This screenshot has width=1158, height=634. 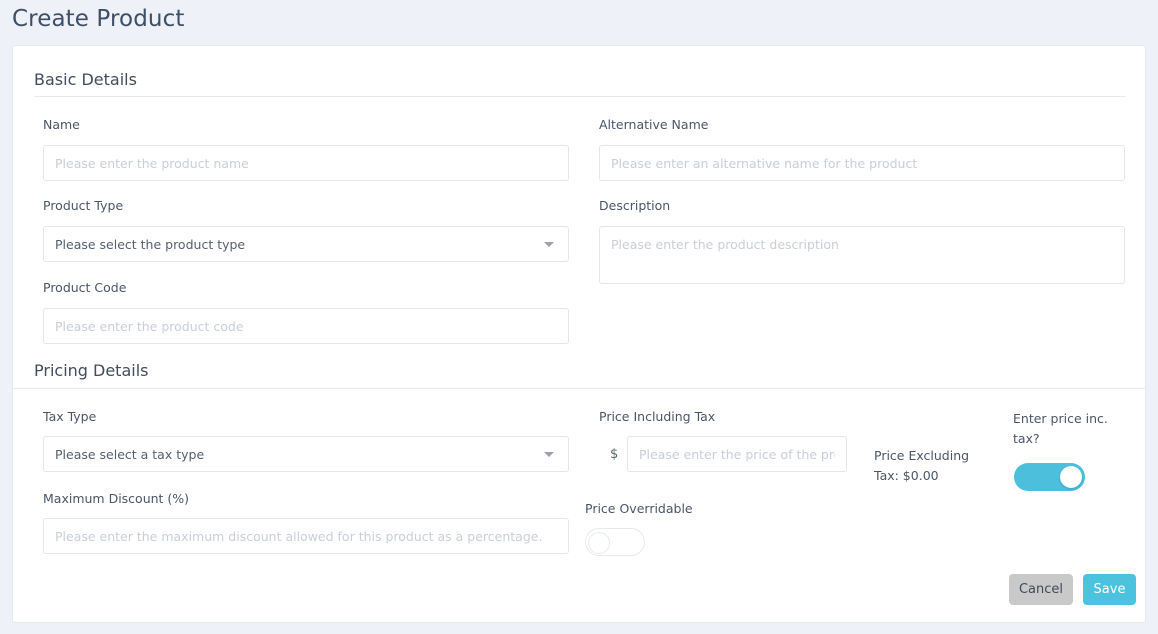 What do you see at coordinates (639, 508) in the screenshot?
I see `label-price-overridable: Price Overridable` at bounding box center [639, 508].